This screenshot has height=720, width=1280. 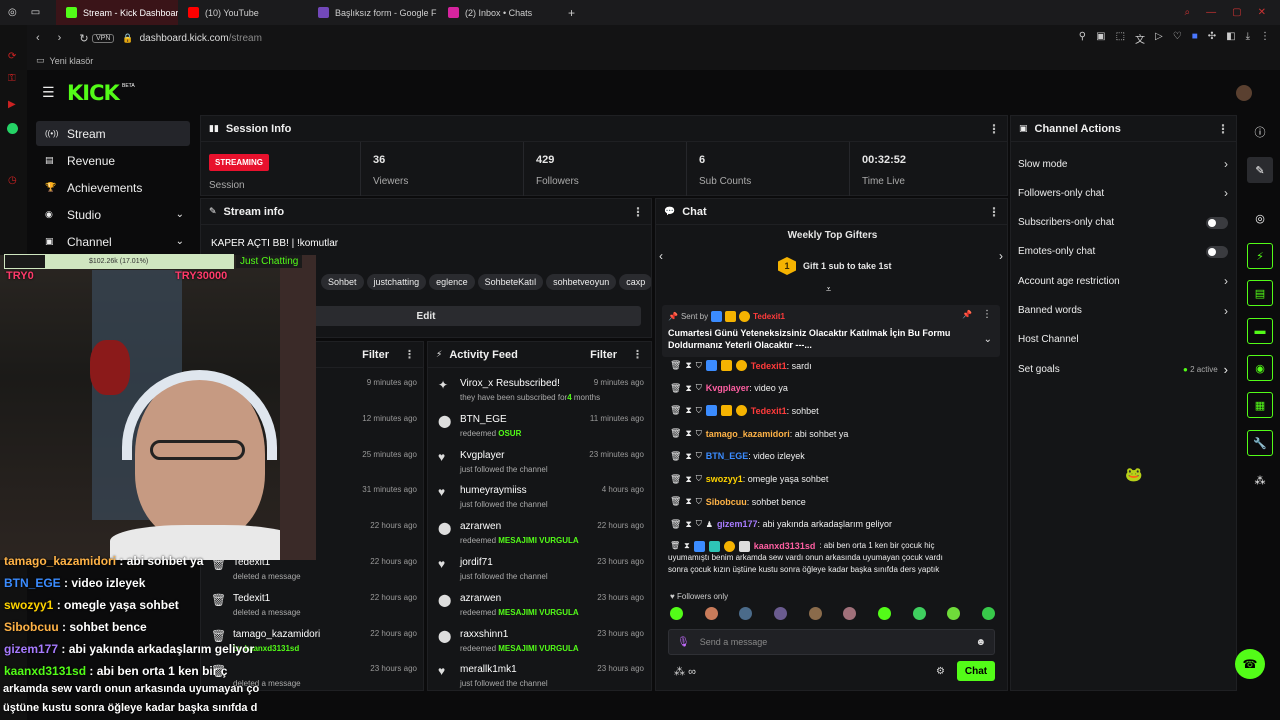 I want to click on collapse-icon: ⩡, so click(x=828, y=289).